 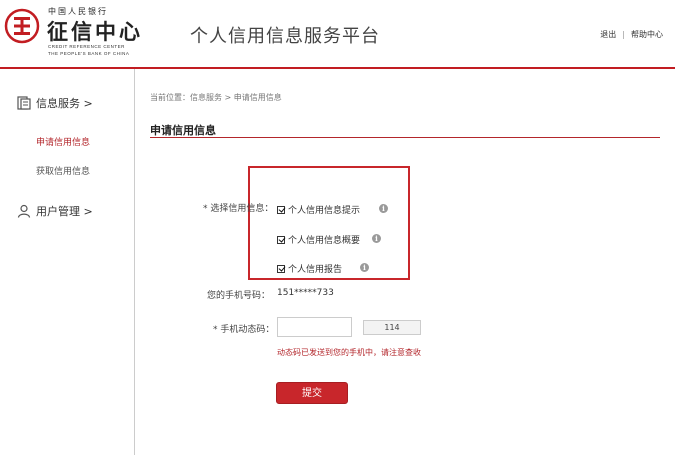 What do you see at coordinates (24, 103) in the screenshot?
I see `document-icon` at bounding box center [24, 103].